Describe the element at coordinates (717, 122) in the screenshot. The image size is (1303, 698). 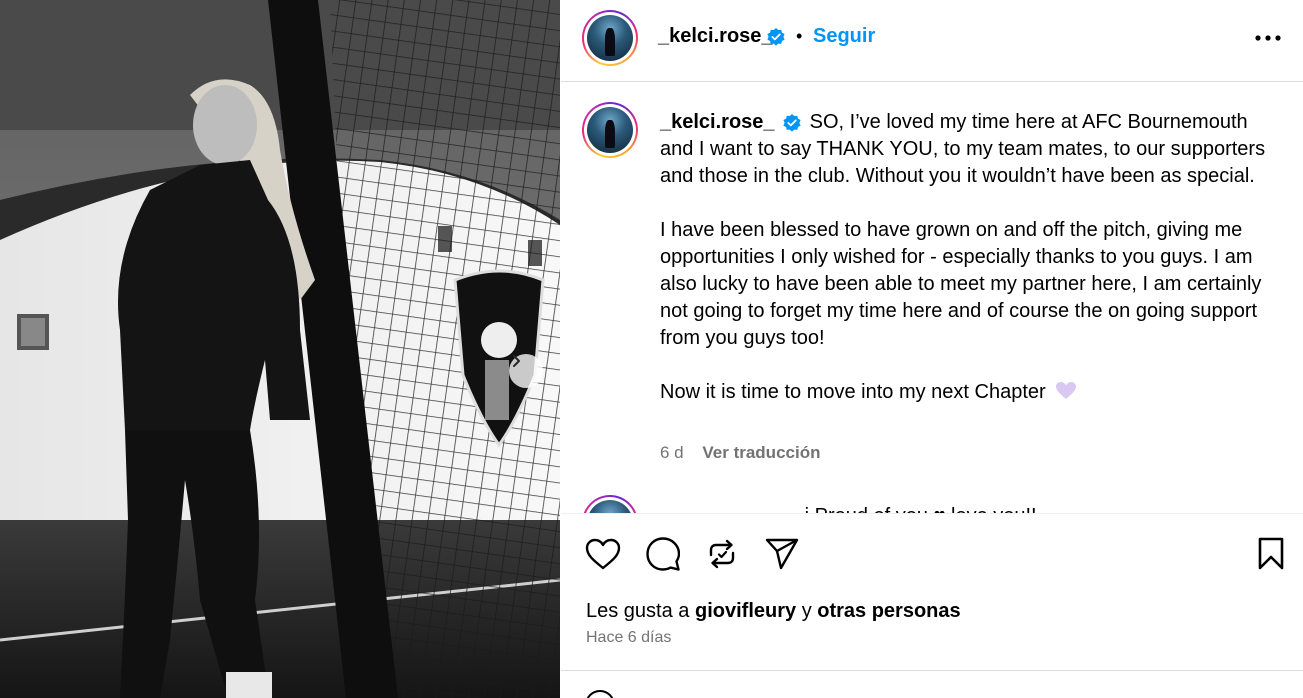
I see `caption-username: _kelci.rose_` at that location.